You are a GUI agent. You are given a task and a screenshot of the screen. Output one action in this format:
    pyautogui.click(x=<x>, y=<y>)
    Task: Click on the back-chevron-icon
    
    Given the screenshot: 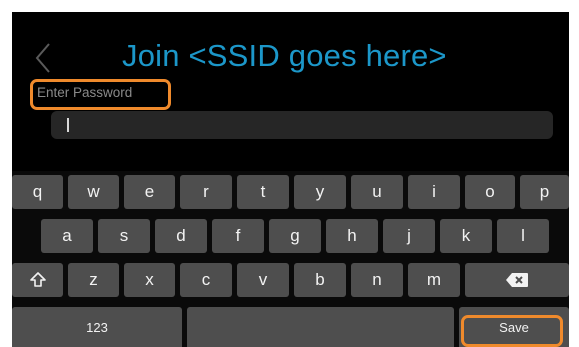 What is the action you would take?
    pyautogui.click(x=44, y=58)
    